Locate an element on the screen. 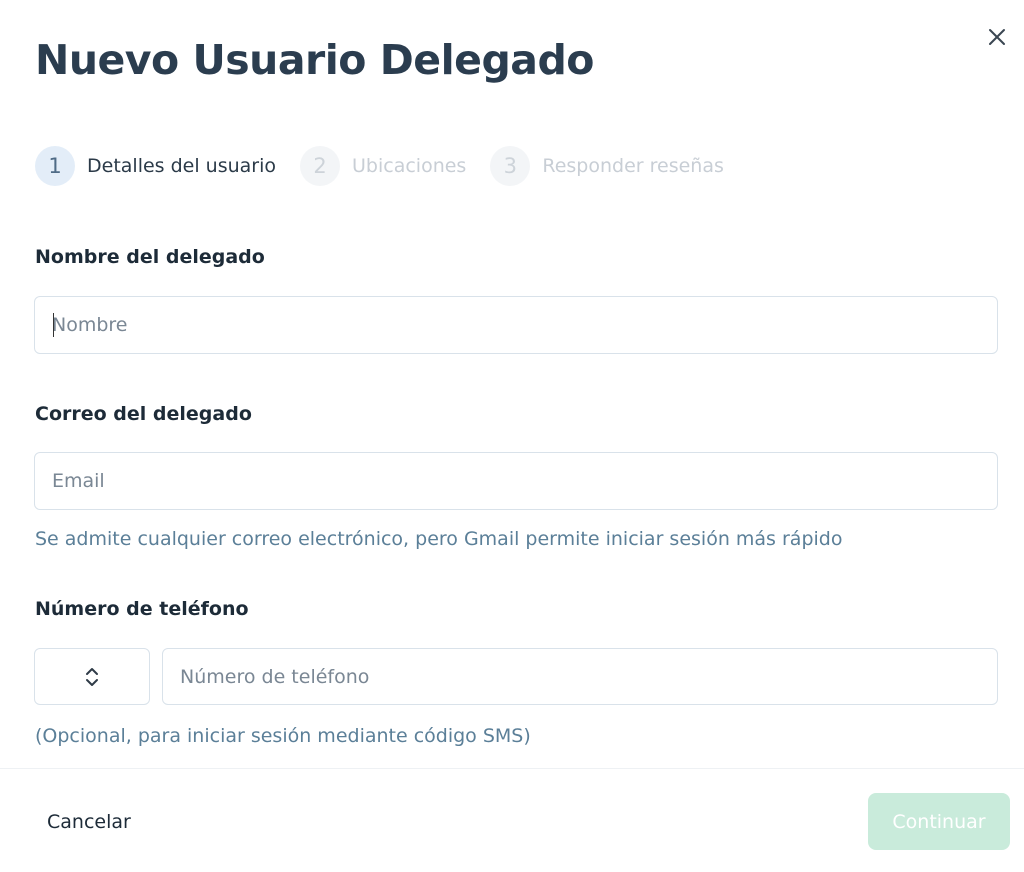 The width and height of the screenshot is (1024, 872). step-label: Responder reseñas is located at coordinates (633, 166).